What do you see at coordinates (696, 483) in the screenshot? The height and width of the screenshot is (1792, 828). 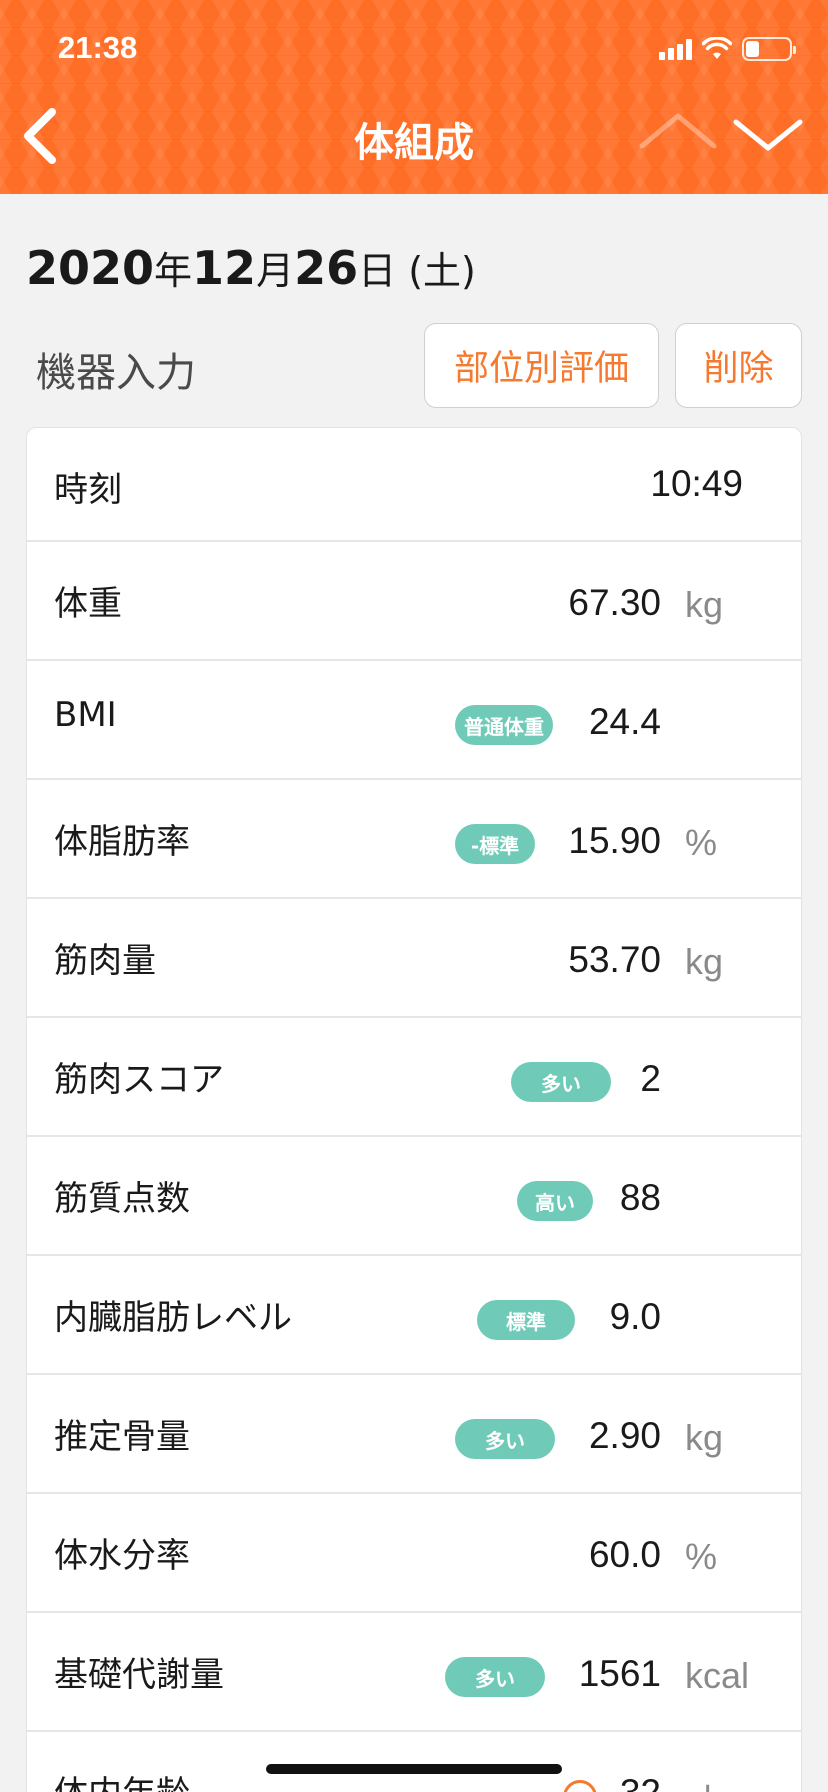 I see `row-value: 10:49` at bounding box center [696, 483].